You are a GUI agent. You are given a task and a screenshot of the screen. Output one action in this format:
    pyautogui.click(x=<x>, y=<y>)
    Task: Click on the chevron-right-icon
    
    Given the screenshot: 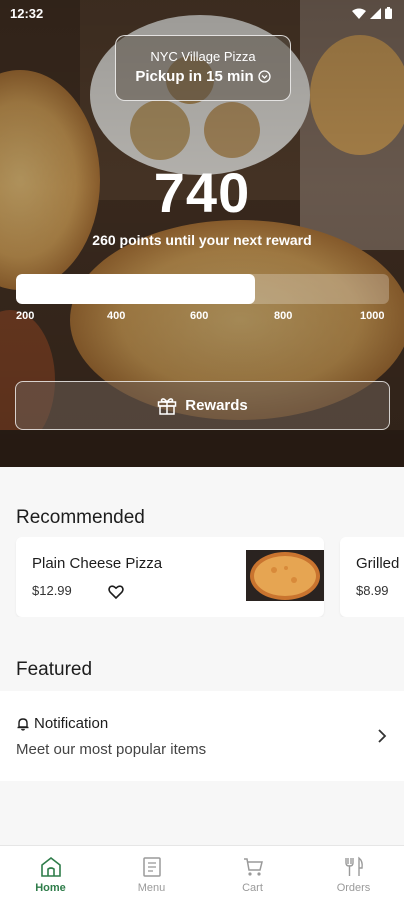 What is the action you would take?
    pyautogui.click(x=382, y=736)
    